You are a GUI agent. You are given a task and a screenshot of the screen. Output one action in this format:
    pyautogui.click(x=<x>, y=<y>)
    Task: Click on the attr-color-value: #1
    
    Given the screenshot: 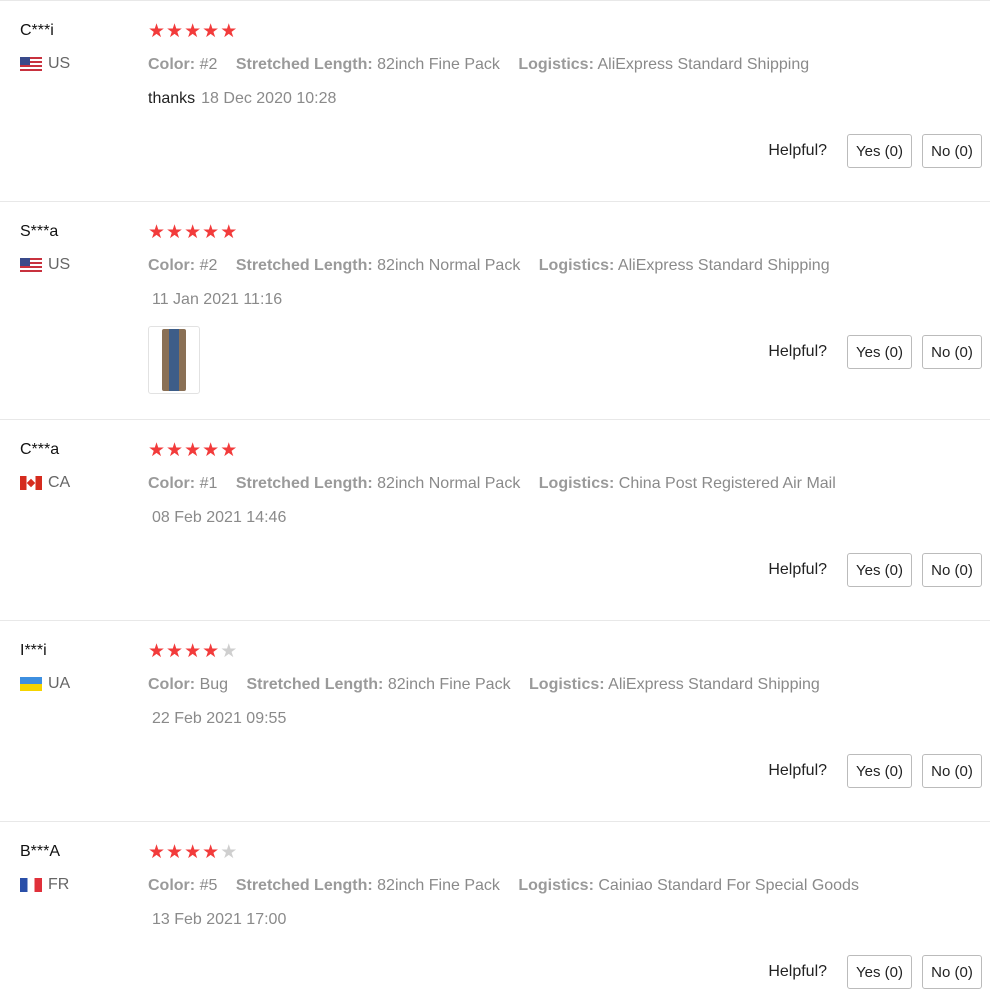 What is the action you would take?
    pyautogui.click(x=208, y=483)
    